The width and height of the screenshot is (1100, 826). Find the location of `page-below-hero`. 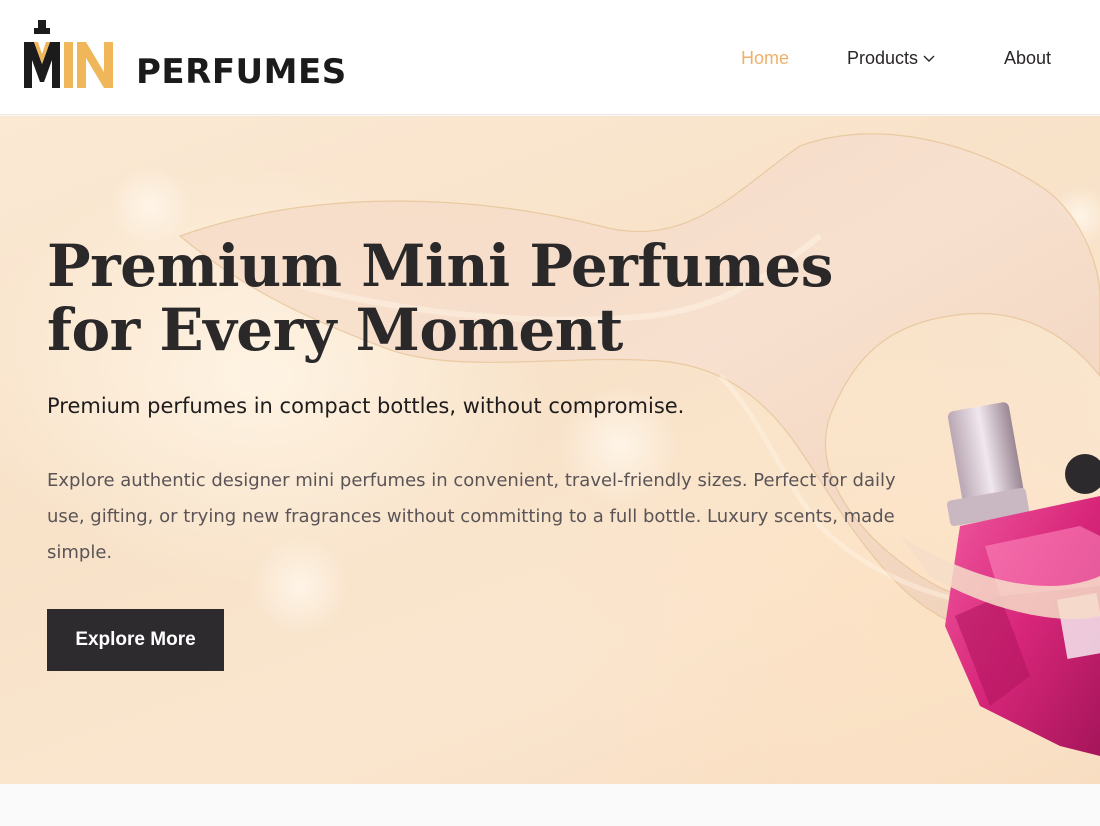

page-below-hero is located at coordinates (550, 805).